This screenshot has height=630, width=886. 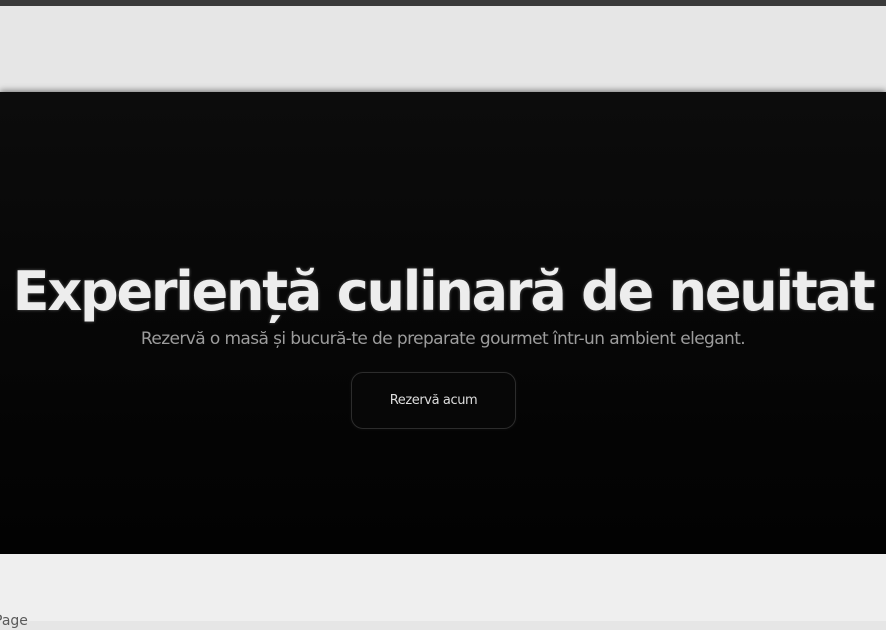 I want to click on header-band, so click(x=443, y=49).